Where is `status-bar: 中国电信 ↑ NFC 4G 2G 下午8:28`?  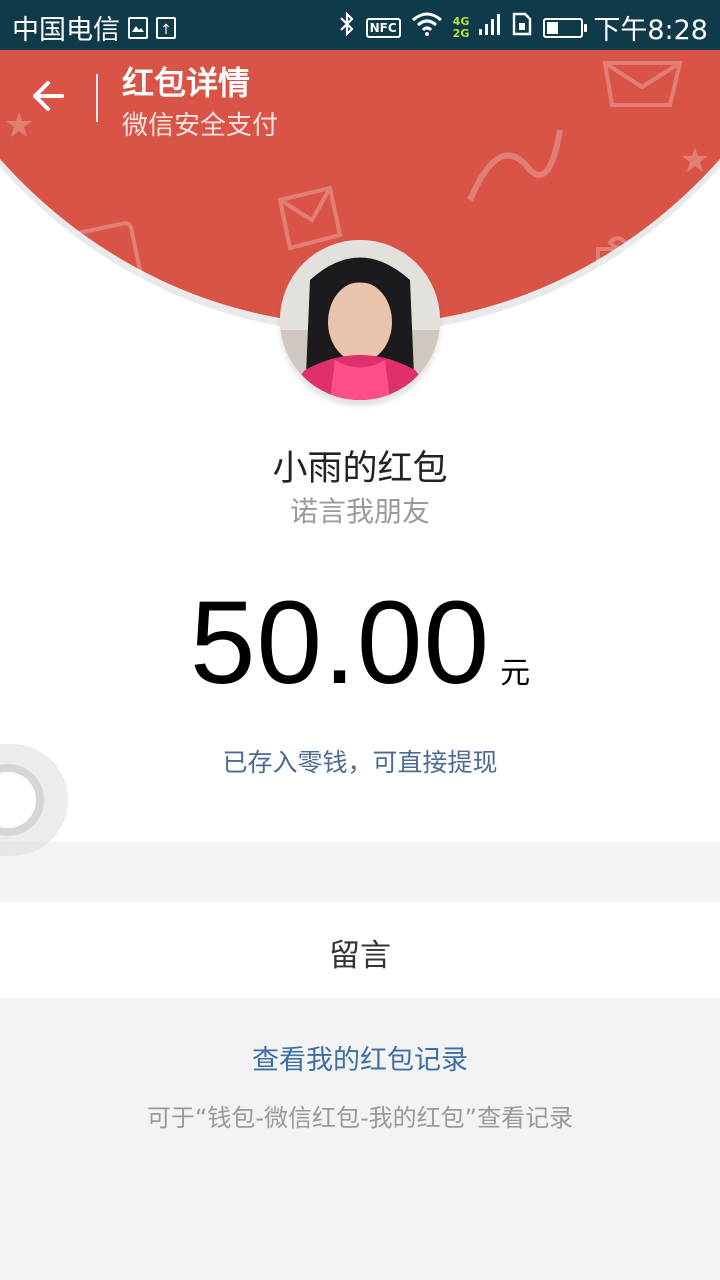
status-bar: 中国电信 ↑ NFC 4G 2G 下午8:28 is located at coordinates (360, 25).